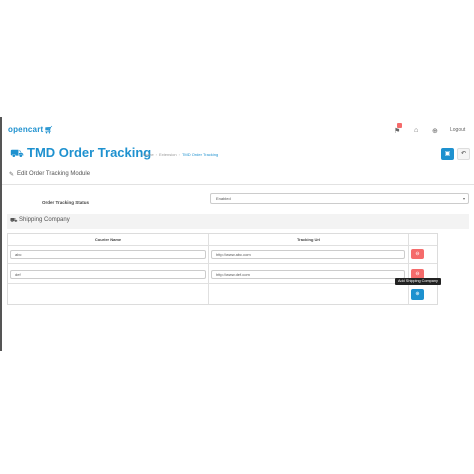  I want to click on pencil-icon: ✎, so click(12, 175).